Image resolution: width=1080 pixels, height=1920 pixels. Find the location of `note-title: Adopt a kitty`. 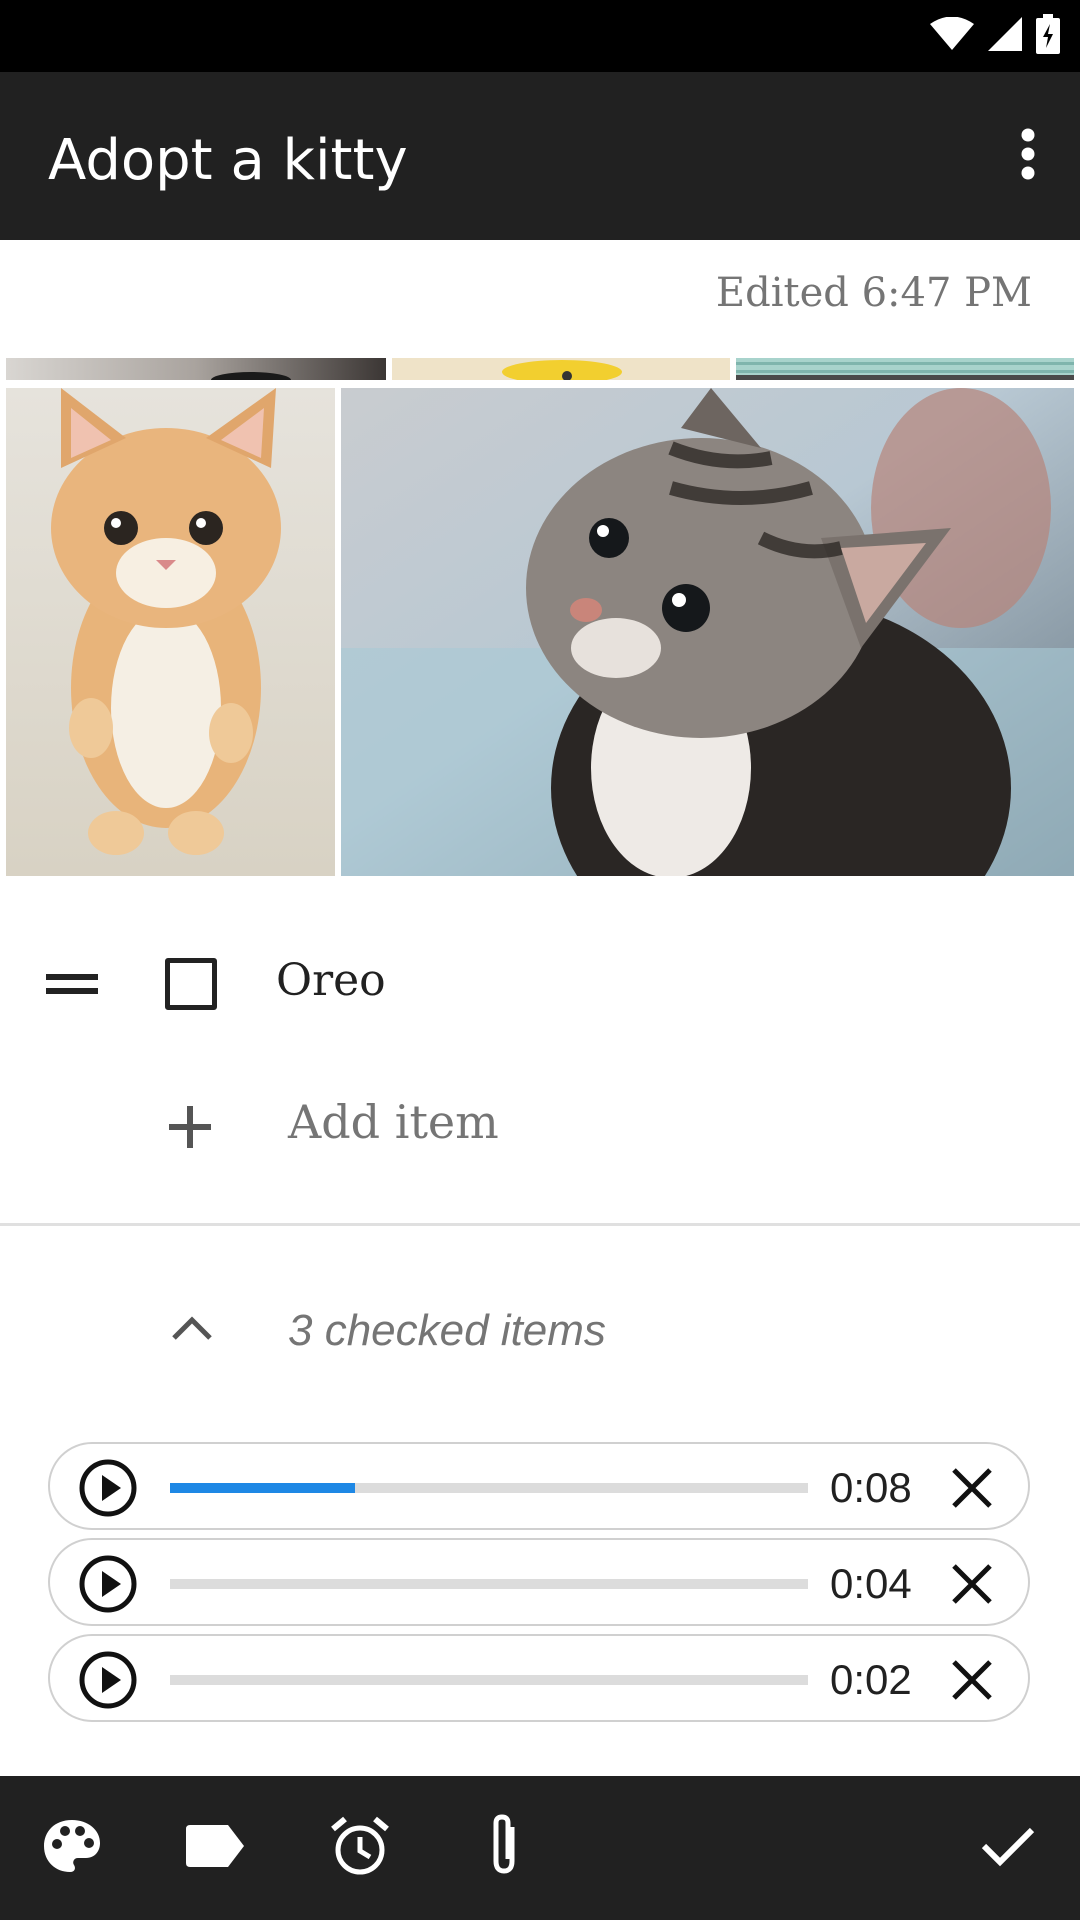

note-title: Adopt a kitty is located at coordinates (228, 160).